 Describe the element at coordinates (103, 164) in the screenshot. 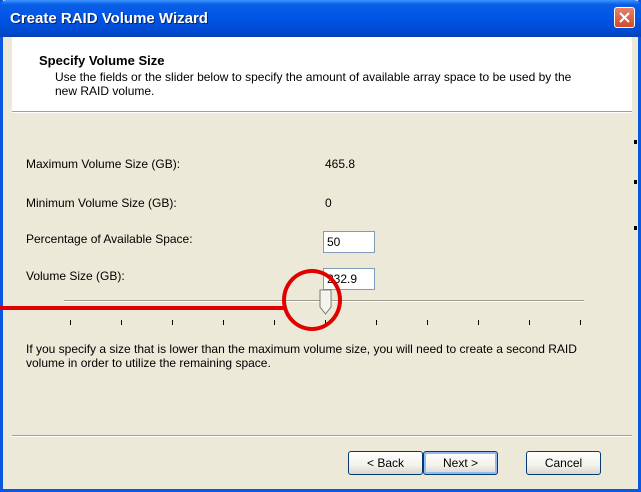

I see `max-size-label: Maximum Volume Size (GB):` at that location.